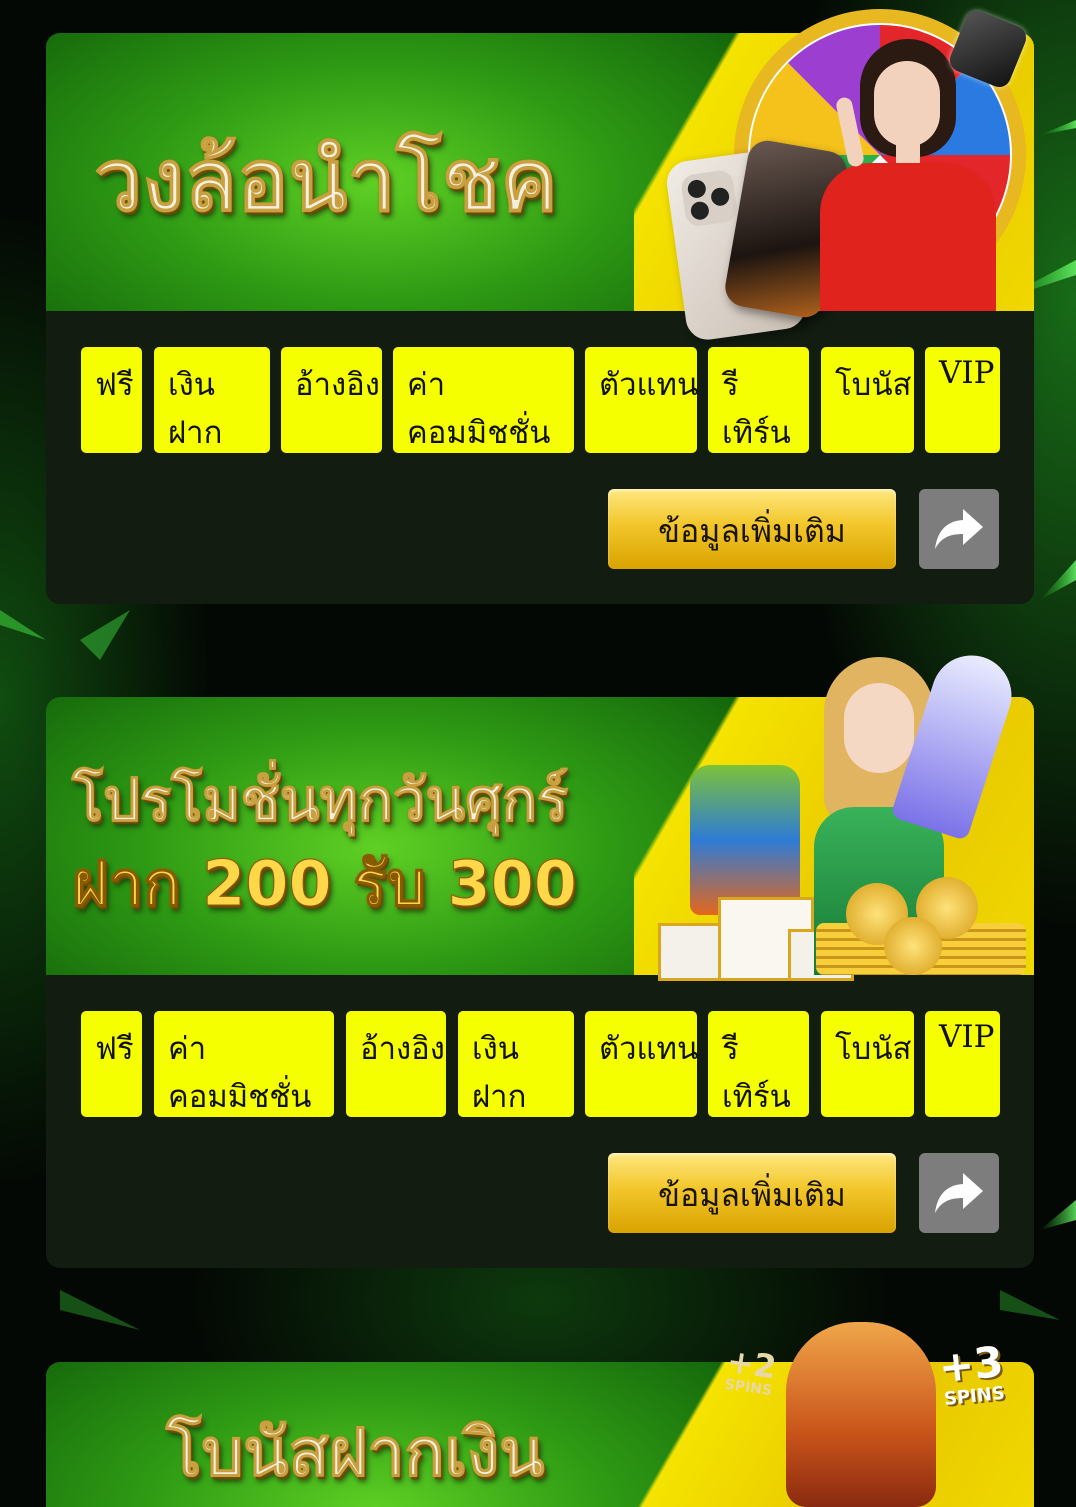  I want to click on banner-title: วงล้อนำโชค, so click(326, 181).